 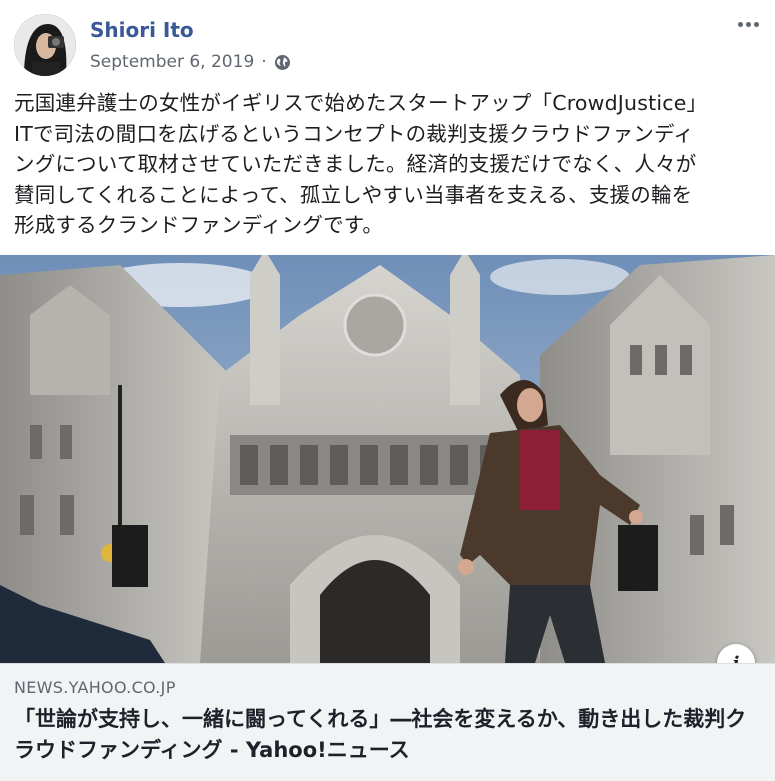 I want to click on post-text-line: ングについて取材させていただきました。経済的支援だけでなく、人々が, so click(x=355, y=164).